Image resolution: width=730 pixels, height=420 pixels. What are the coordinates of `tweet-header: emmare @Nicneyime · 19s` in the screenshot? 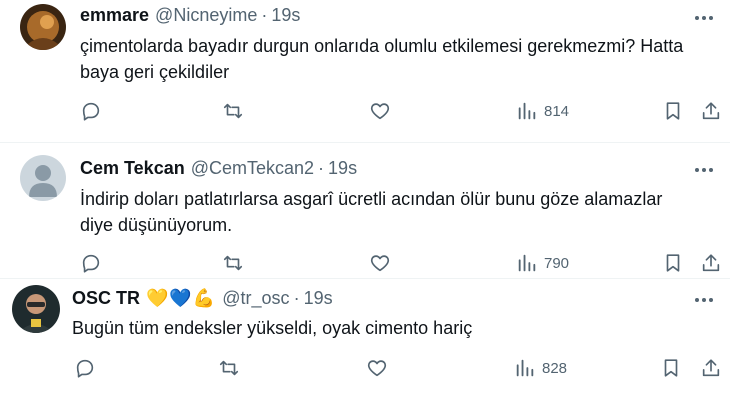 It's located at (190, 15).